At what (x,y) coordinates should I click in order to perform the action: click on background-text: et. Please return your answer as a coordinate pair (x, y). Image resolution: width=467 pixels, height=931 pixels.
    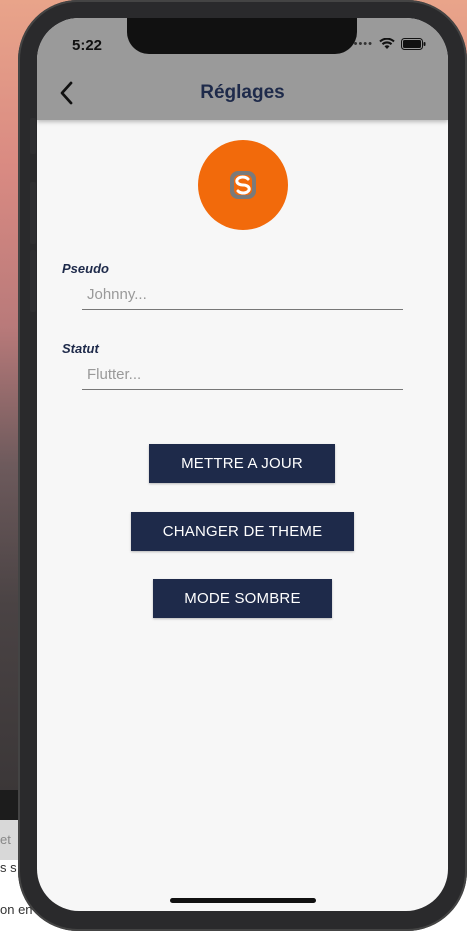
    Looking at the image, I should click on (5, 839).